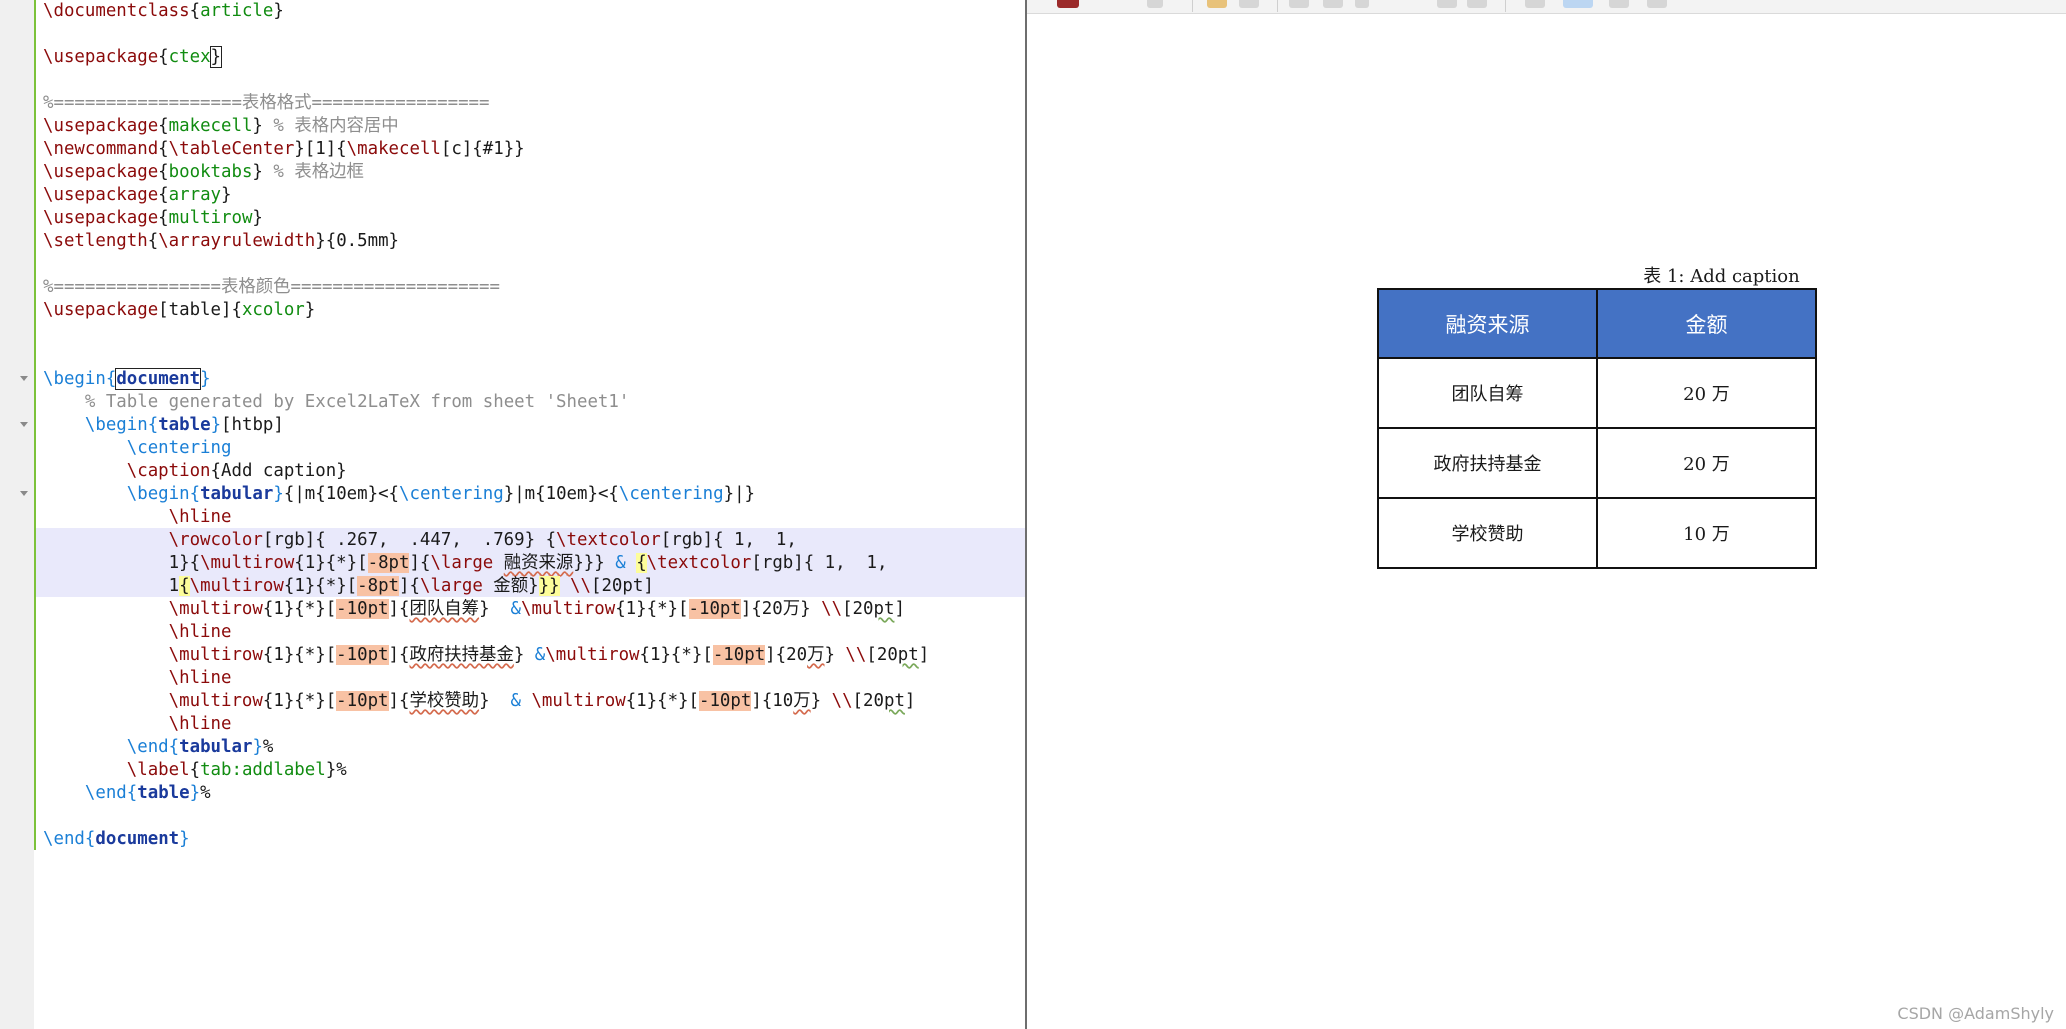 This screenshot has height=1029, width=2066. Describe the element at coordinates (486, 218) in the screenshot. I see `code-line: \usepackage{multirow}` at that location.